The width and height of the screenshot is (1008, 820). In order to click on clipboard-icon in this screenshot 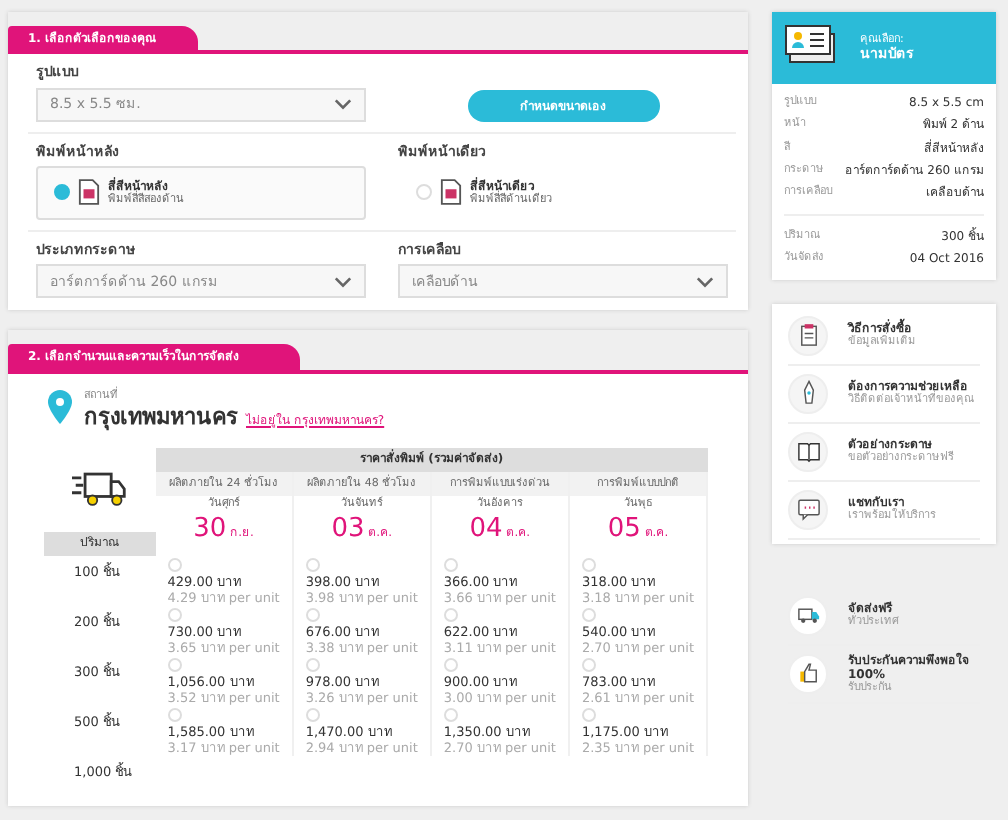, I will do `click(808, 335)`.